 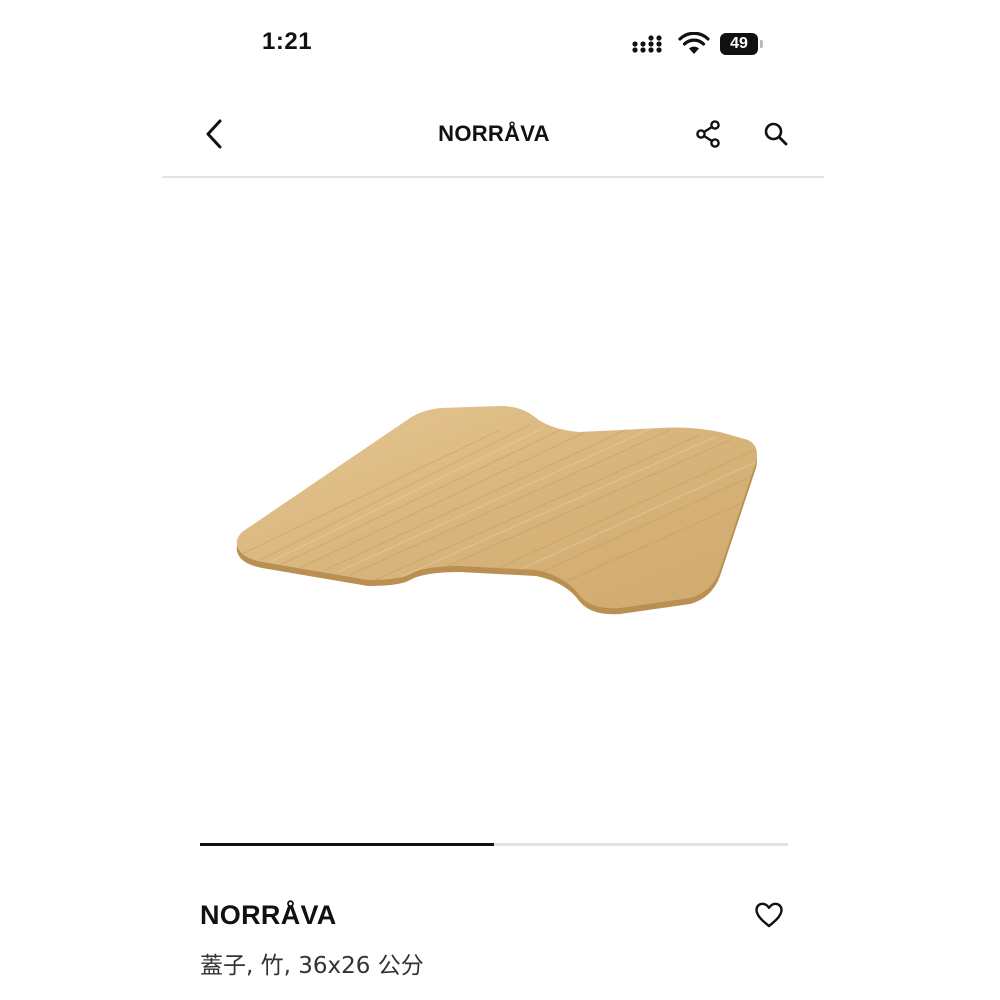 I want to click on heart-outline-icon, so click(x=769, y=915).